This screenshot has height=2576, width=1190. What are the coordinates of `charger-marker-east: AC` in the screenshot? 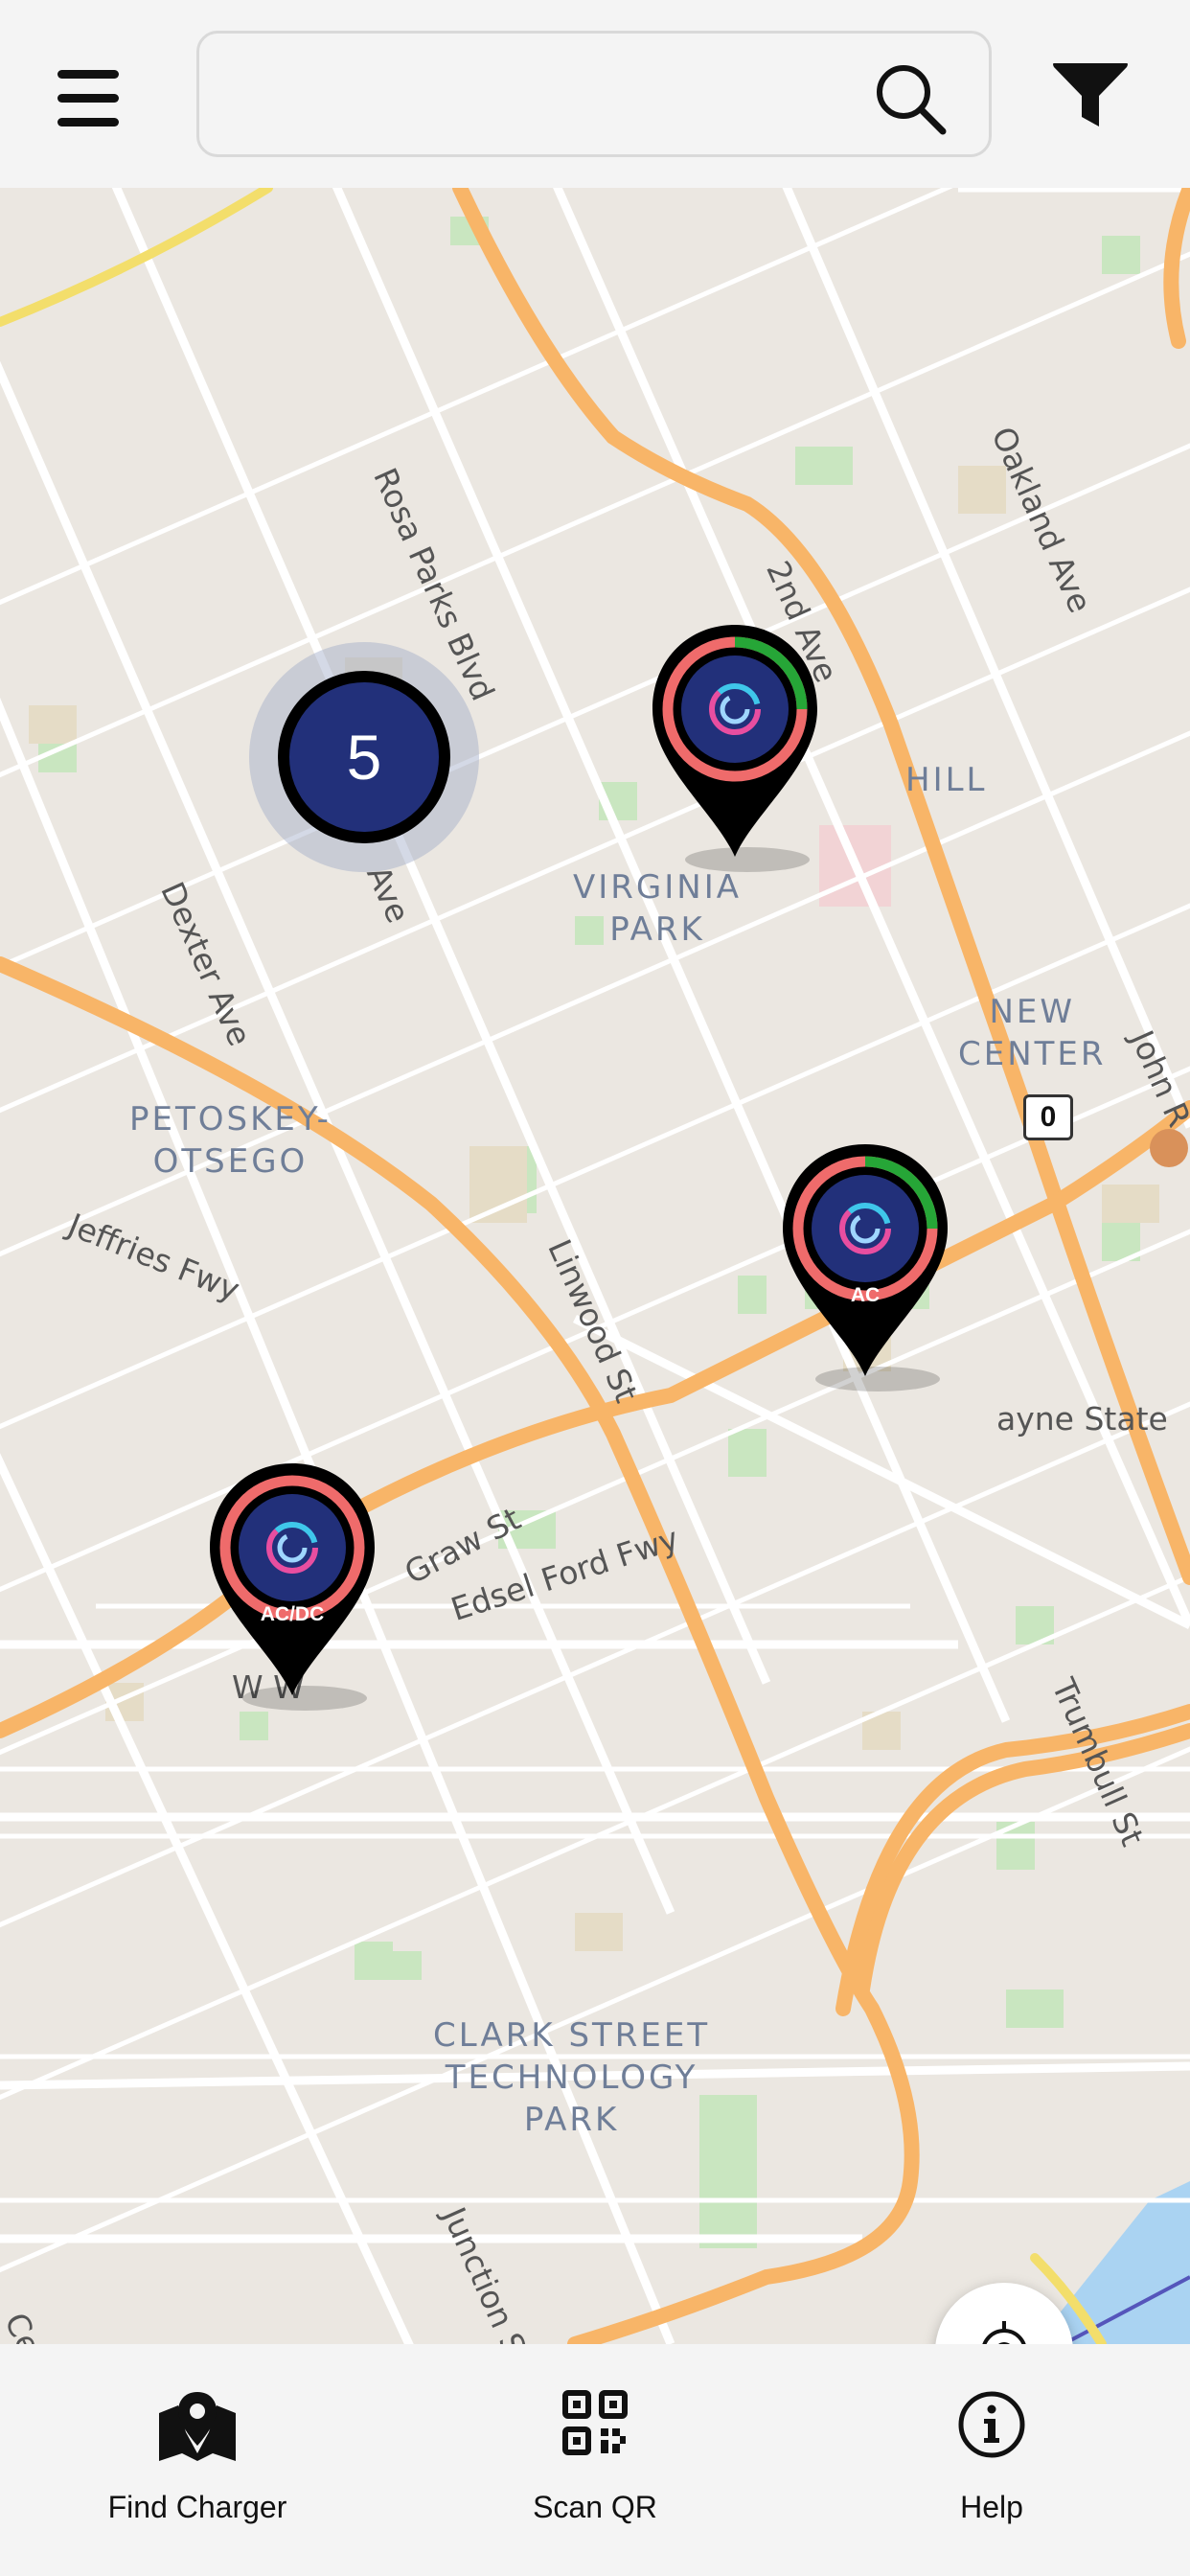 It's located at (865, 1266).